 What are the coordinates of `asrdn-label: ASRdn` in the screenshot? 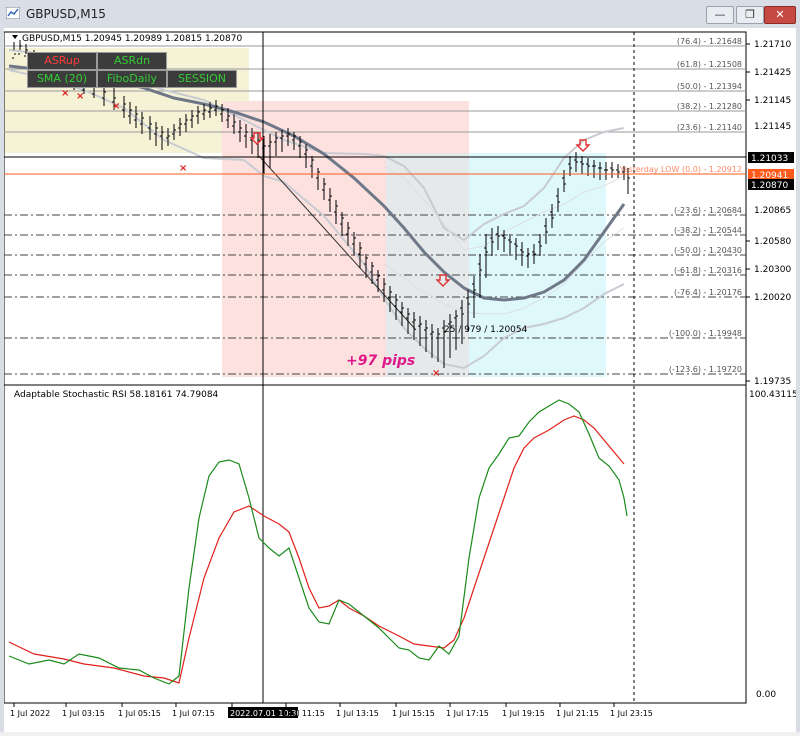 It's located at (132, 60).